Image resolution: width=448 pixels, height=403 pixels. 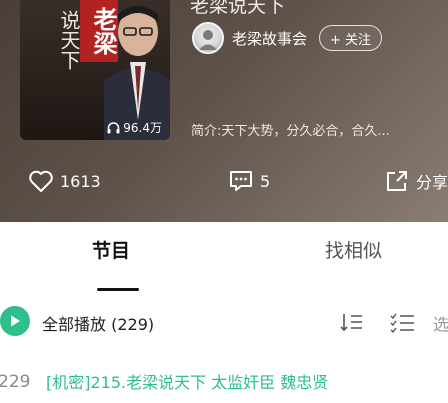 I want to click on cover-subtitle: 说天下, so click(x=69, y=40).